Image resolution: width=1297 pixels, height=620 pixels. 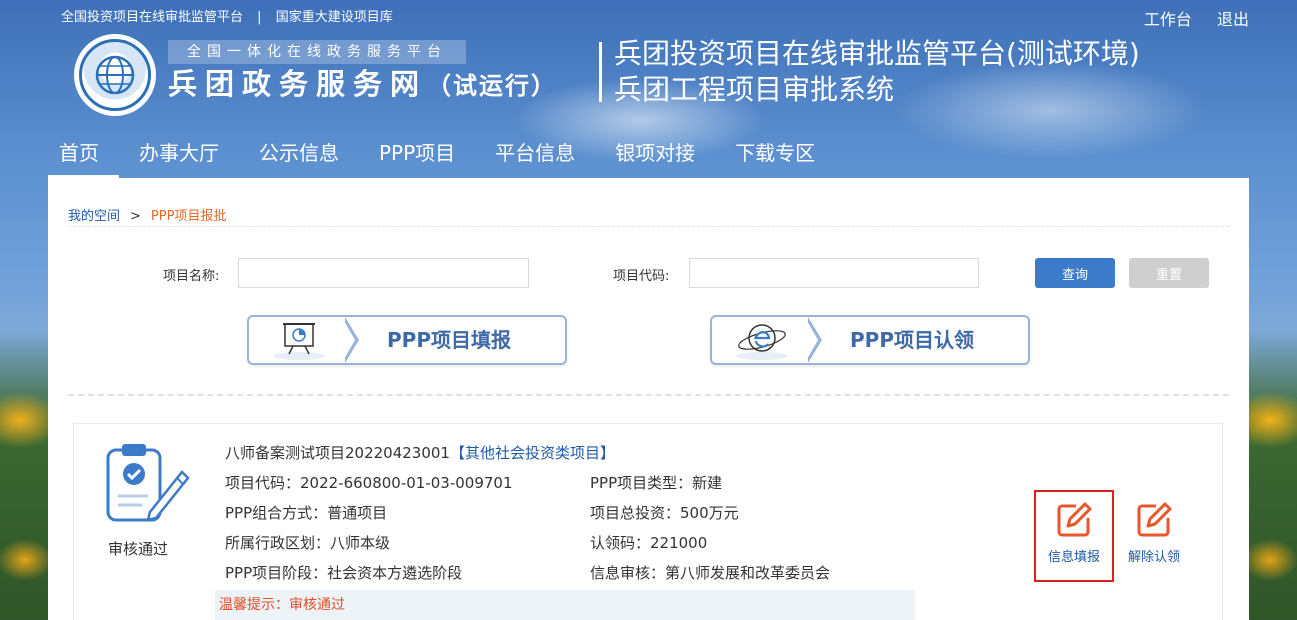 What do you see at coordinates (641, 276) in the screenshot?
I see `project-code-label: 项目代码:` at bounding box center [641, 276].